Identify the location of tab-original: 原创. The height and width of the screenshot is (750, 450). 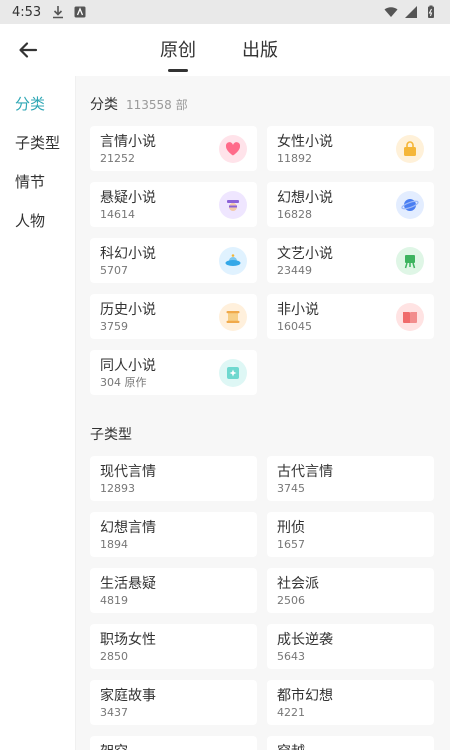
(178, 54).